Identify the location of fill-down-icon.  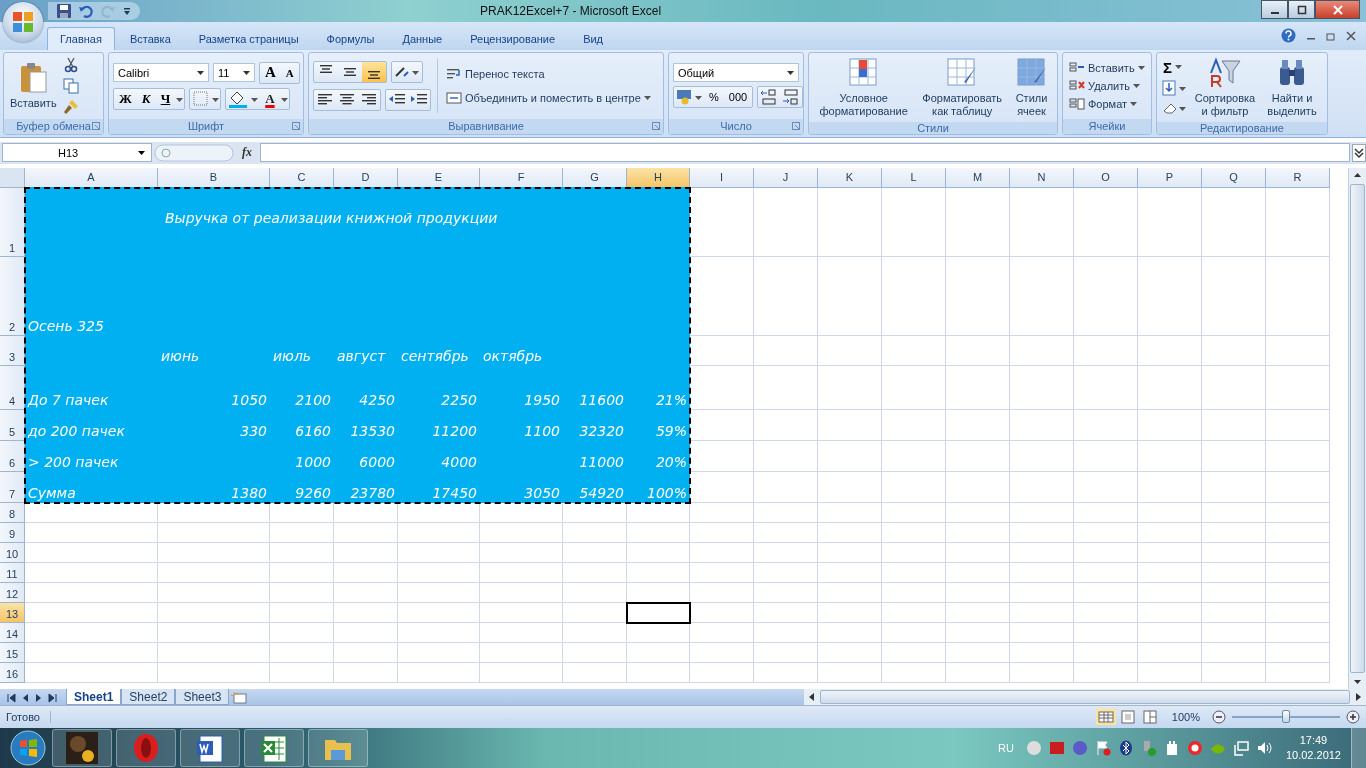
(1174, 87).